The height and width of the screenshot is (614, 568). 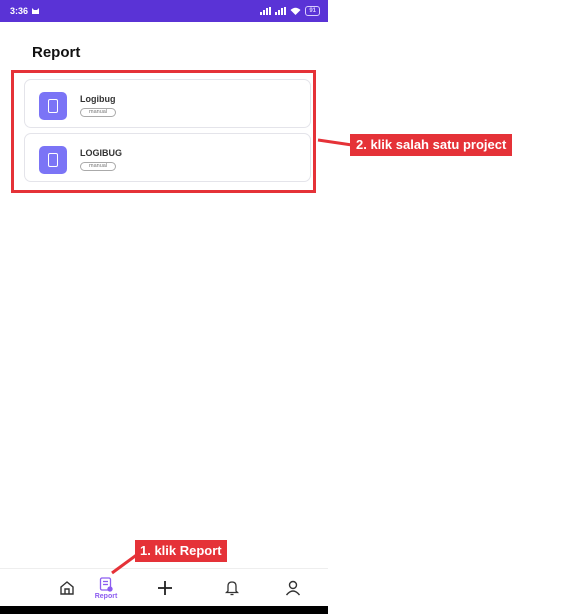 What do you see at coordinates (335, 142) in the screenshot?
I see `arrow-to-projects` at bounding box center [335, 142].